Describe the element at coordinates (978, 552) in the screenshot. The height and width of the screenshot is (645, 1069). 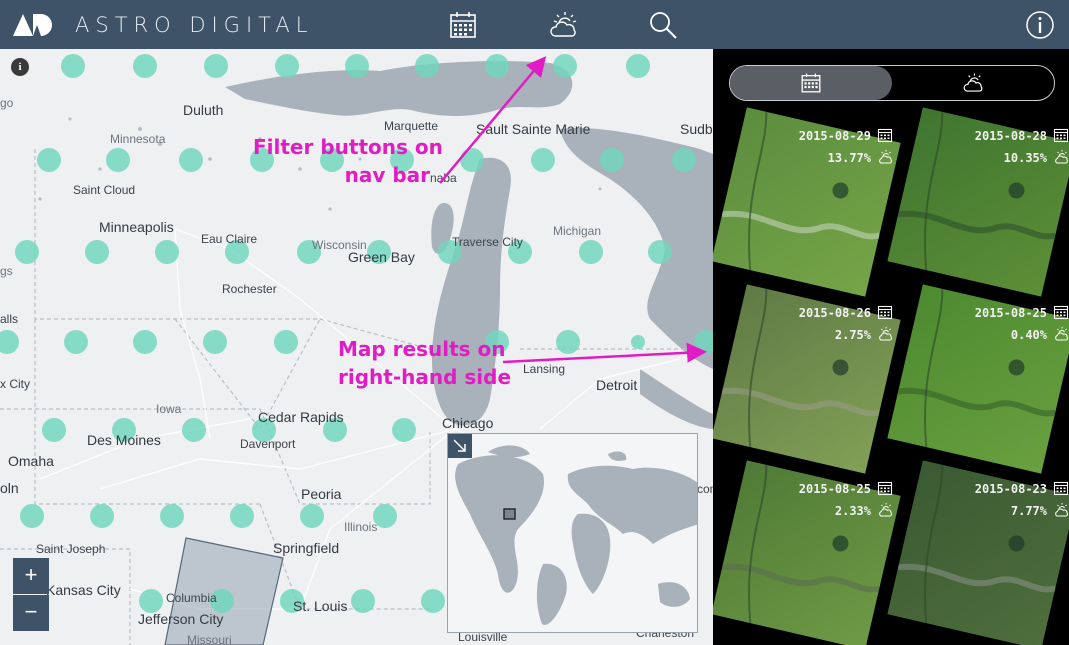
I see `scene-result-card: 2015-08-23 7.77%` at that location.